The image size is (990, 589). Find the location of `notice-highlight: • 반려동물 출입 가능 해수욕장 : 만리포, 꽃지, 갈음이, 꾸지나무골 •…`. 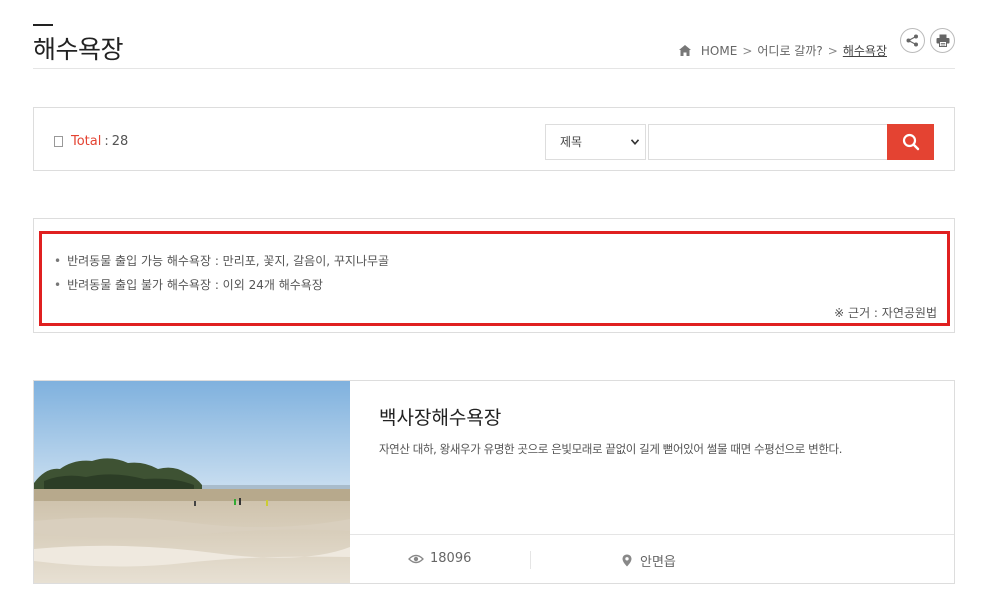

notice-highlight: • 반려동물 출입 가능 해수욕장 : 만리포, 꽃지, 갈음이, 꾸지나무골 •… is located at coordinates (494, 278).